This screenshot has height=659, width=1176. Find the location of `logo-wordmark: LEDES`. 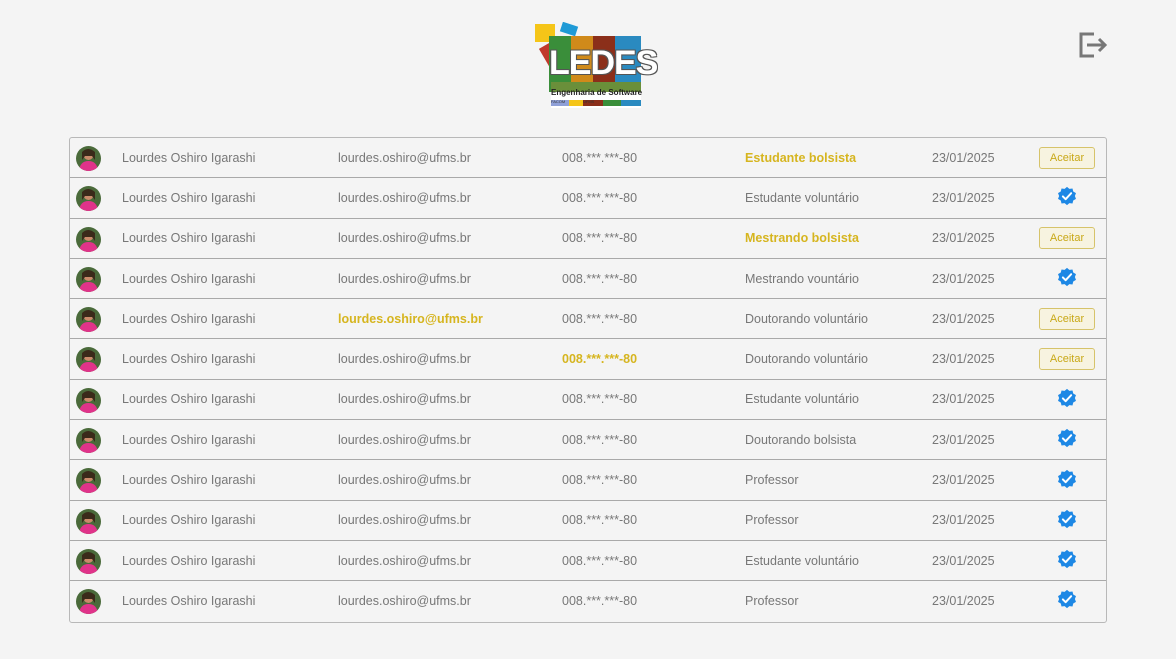

logo-wordmark: LEDES is located at coordinates (603, 63).